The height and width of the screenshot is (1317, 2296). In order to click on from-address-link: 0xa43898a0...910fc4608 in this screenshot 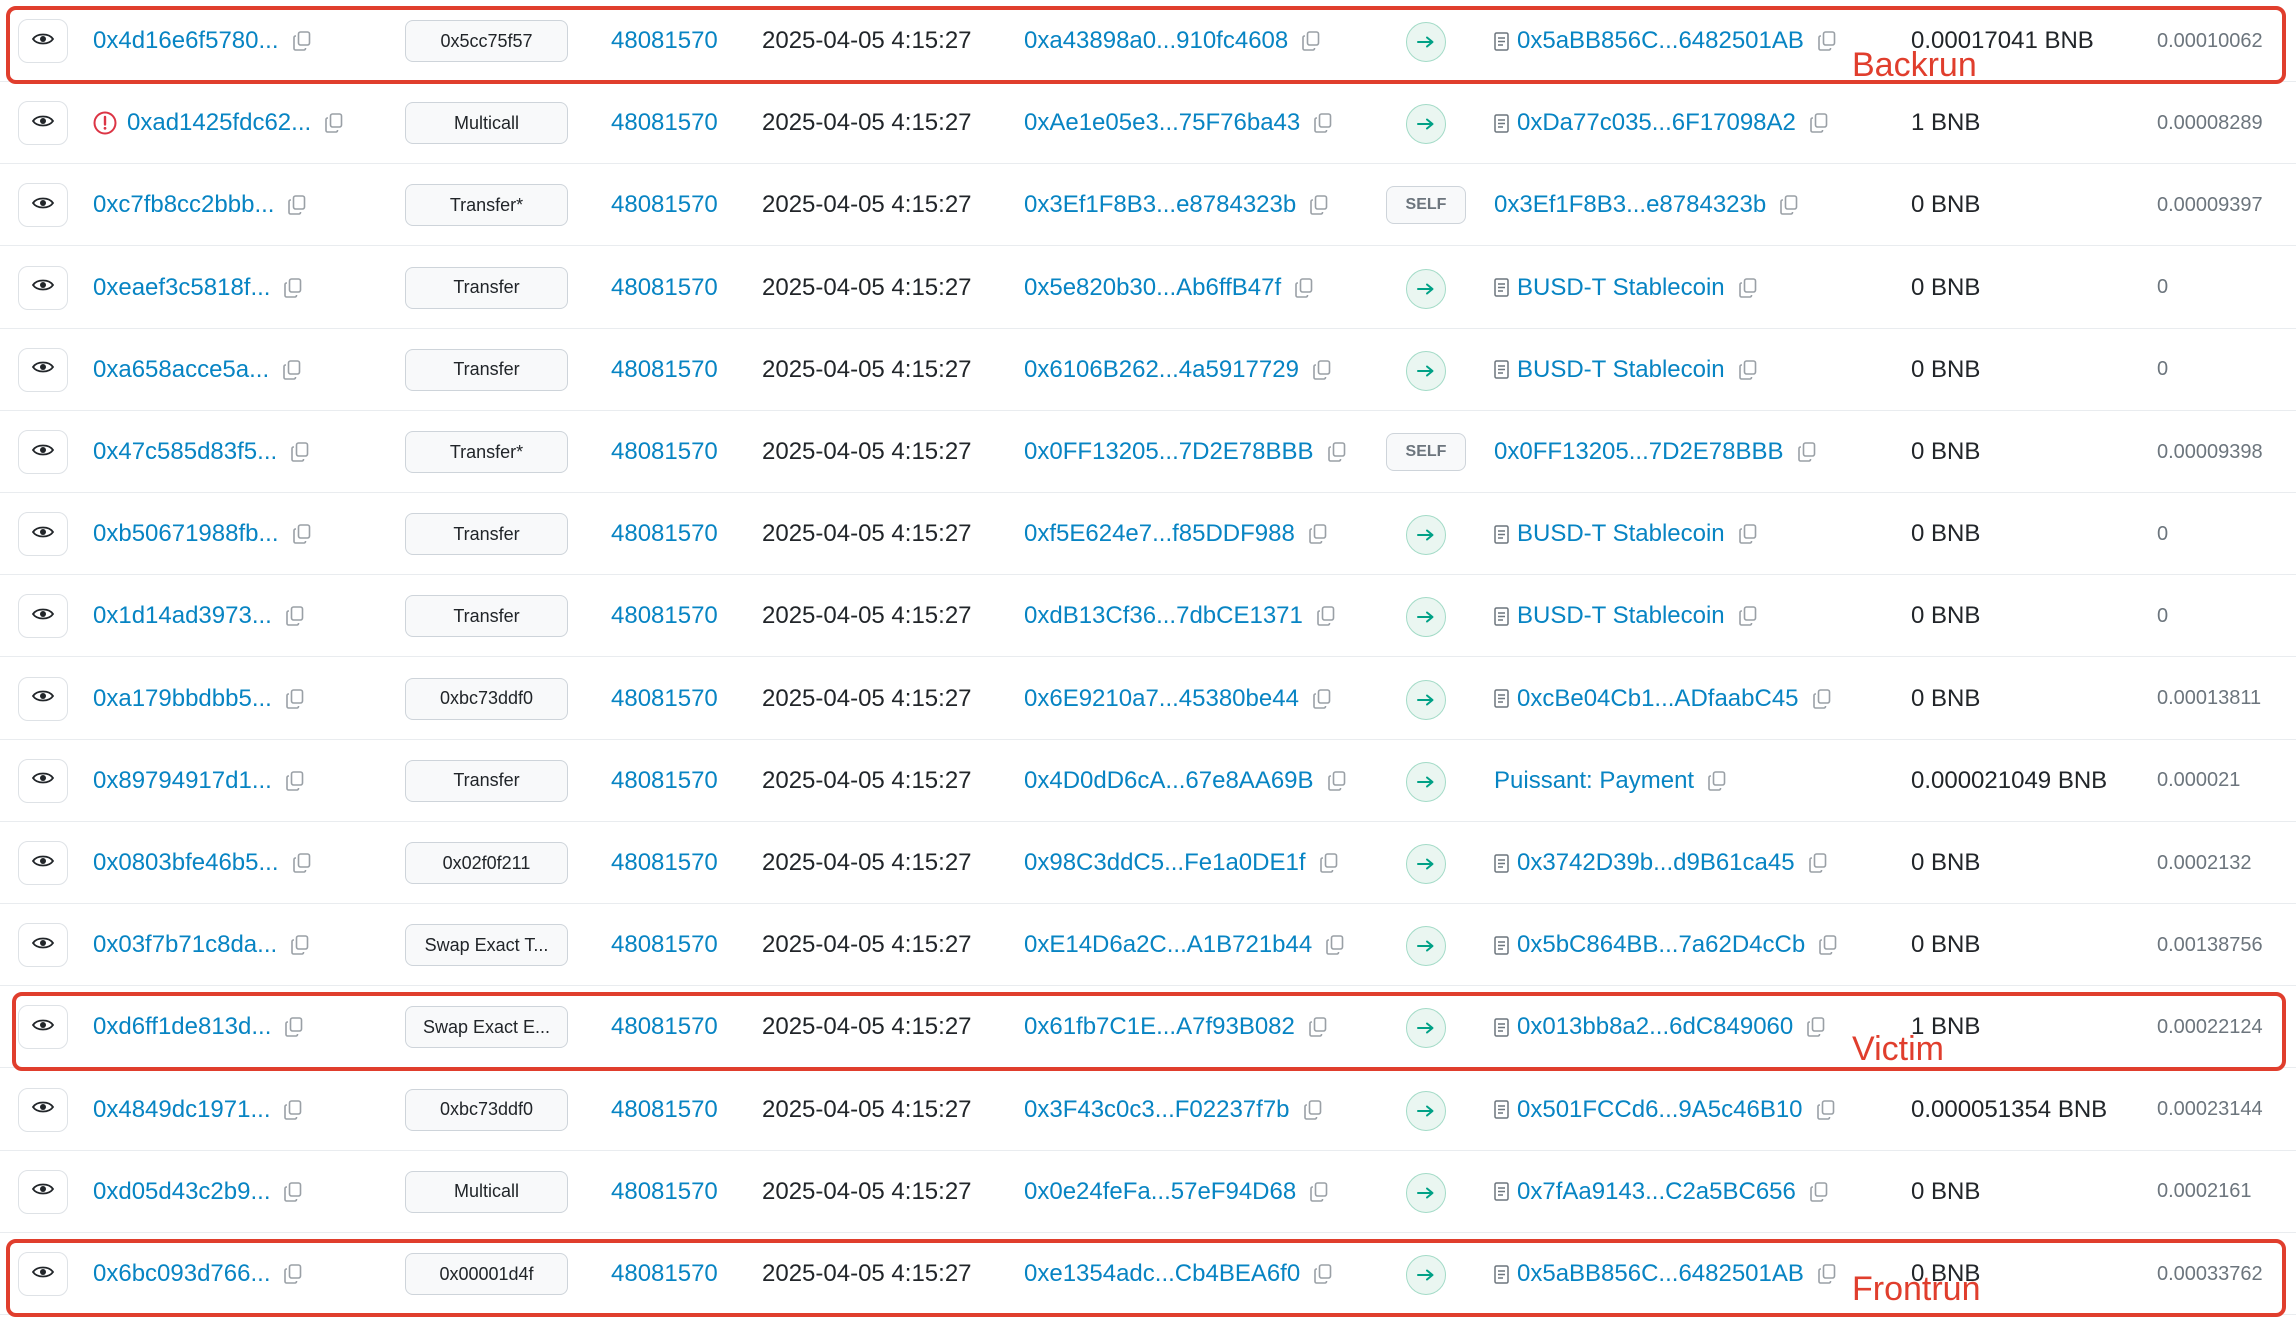, I will do `click(1156, 41)`.